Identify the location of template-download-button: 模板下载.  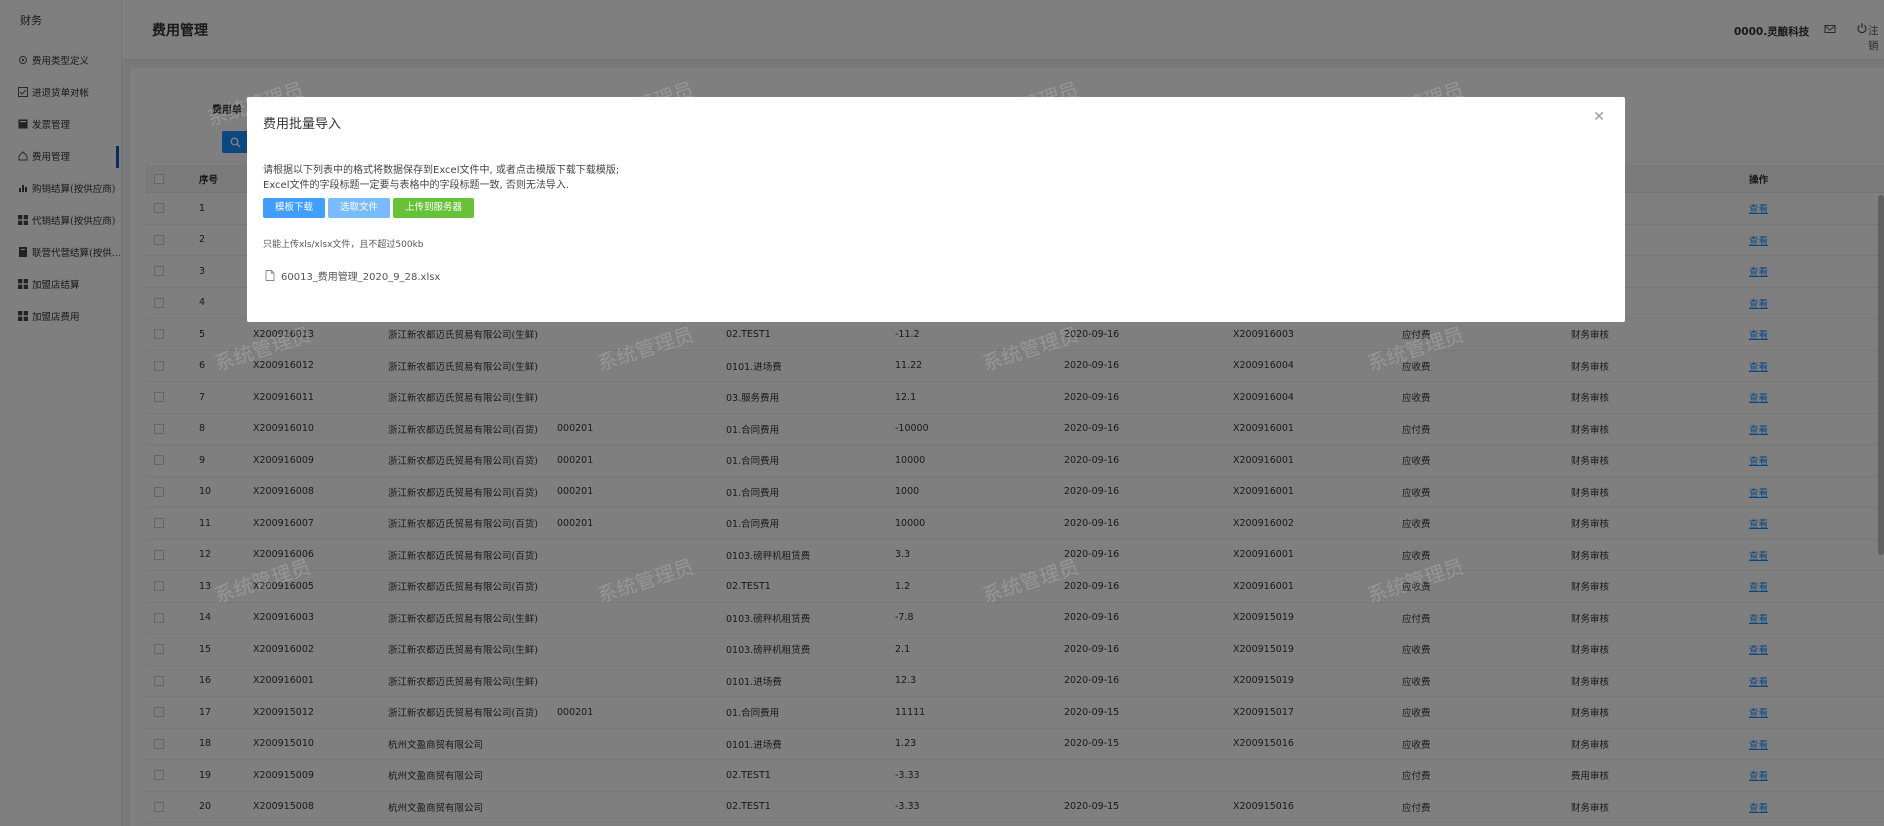
(294, 208).